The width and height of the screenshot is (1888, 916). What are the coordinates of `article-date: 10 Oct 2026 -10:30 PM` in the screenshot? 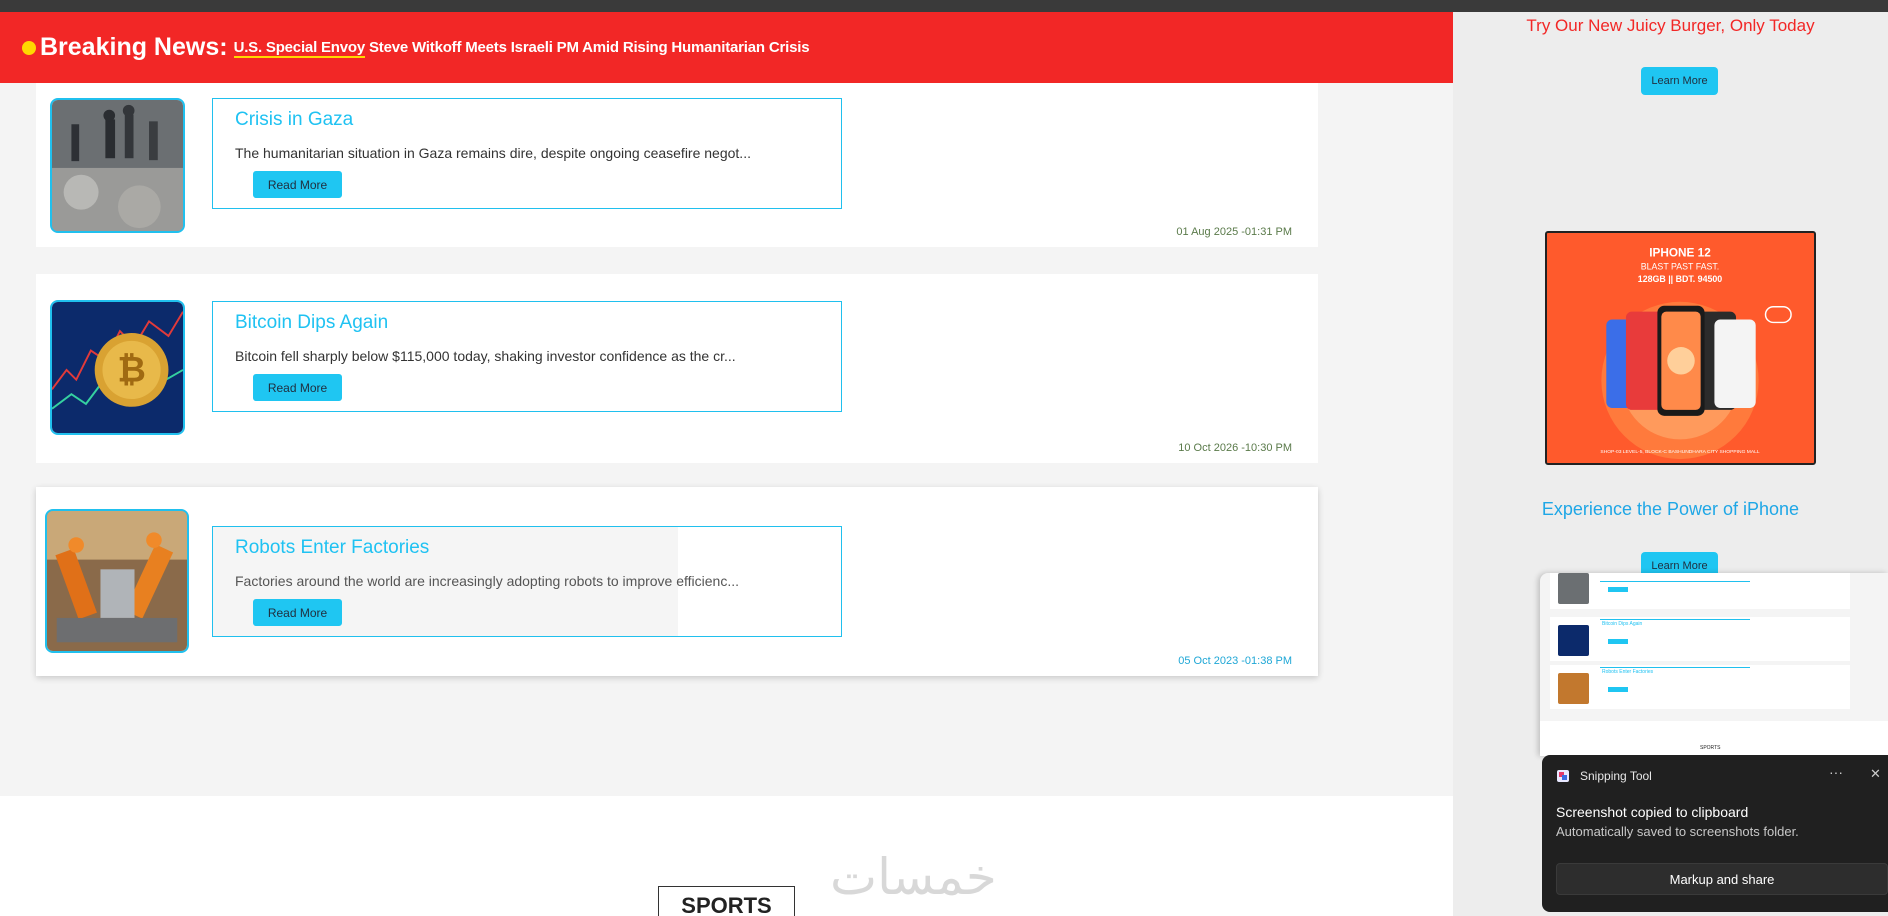 It's located at (1235, 448).